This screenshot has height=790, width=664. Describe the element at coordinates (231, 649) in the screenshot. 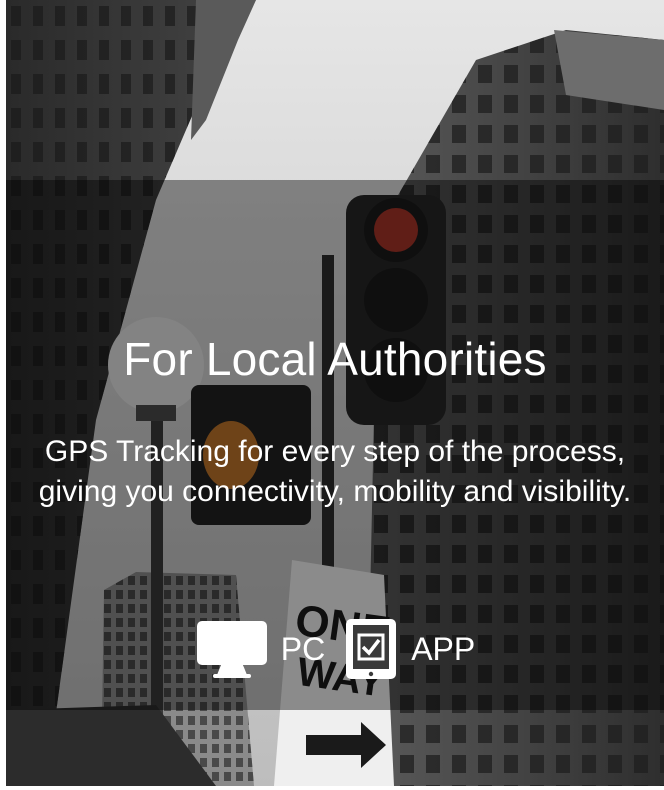

I see `monitor-icon` at that location.